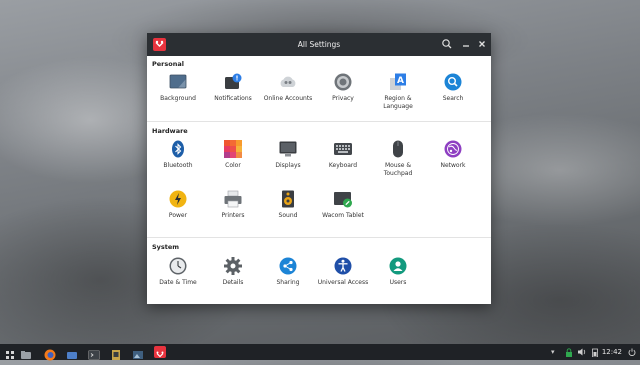 This screenshot has width=640, height=365. I want to click on clock: 12:42, so click(612, 352).